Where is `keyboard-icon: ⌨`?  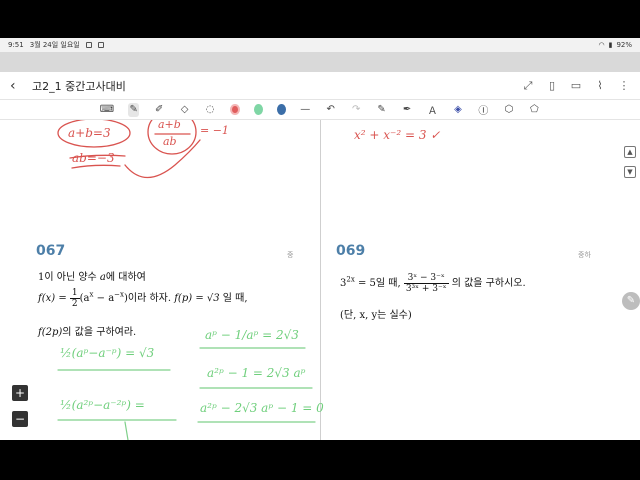 keyboard-icon: ⌨ is located at coordinates (107, 110).